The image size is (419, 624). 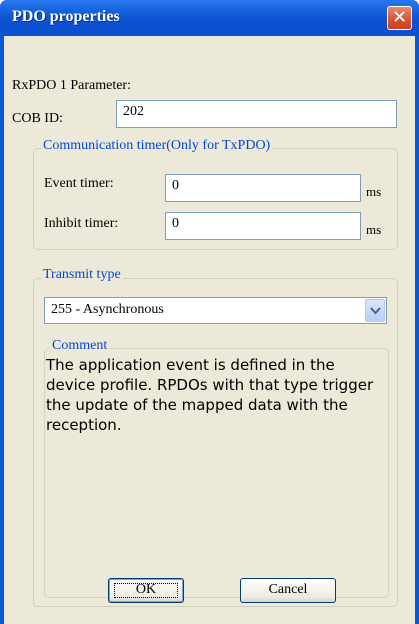 What do you see at coordinates (157, 146) in the screenshot?
I see `comm-timer-legend: Communication timer(Only for TxPDO)` at bounding box center [157, 146].